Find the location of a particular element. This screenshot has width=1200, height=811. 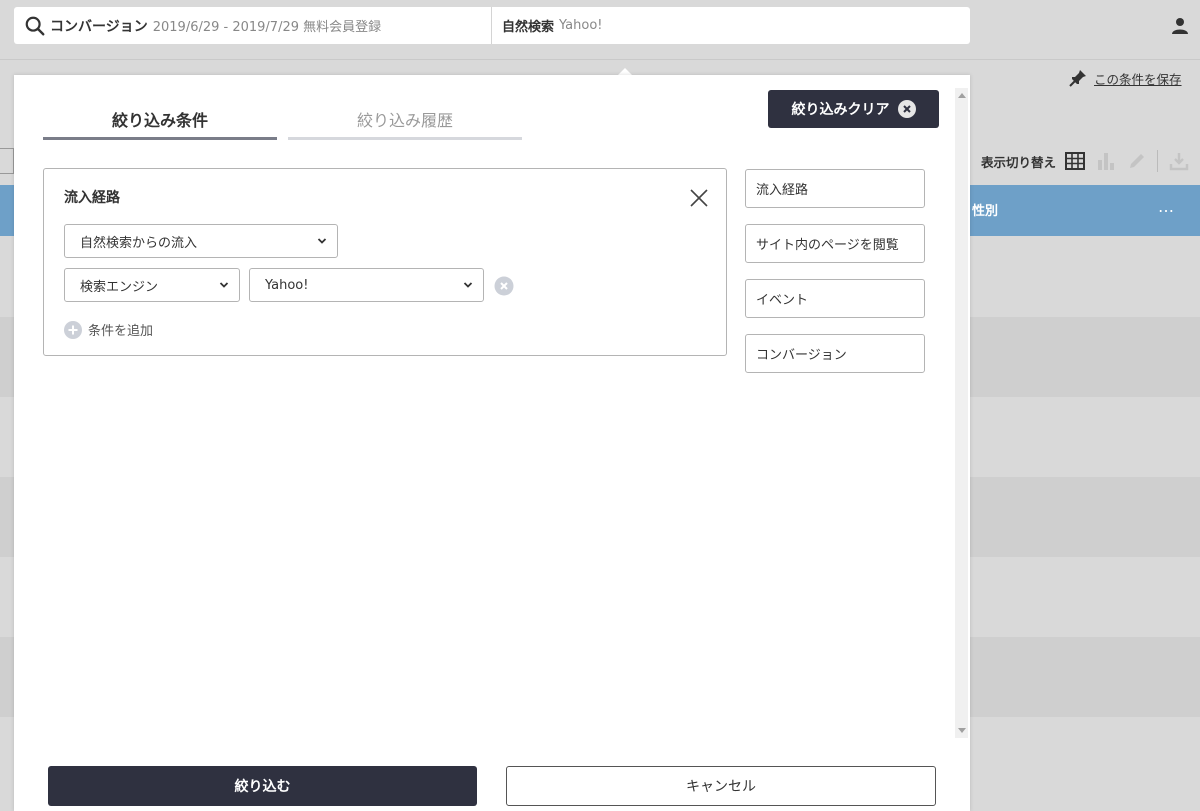

search-title: コンバージョン is located at coordinates (99, 26).